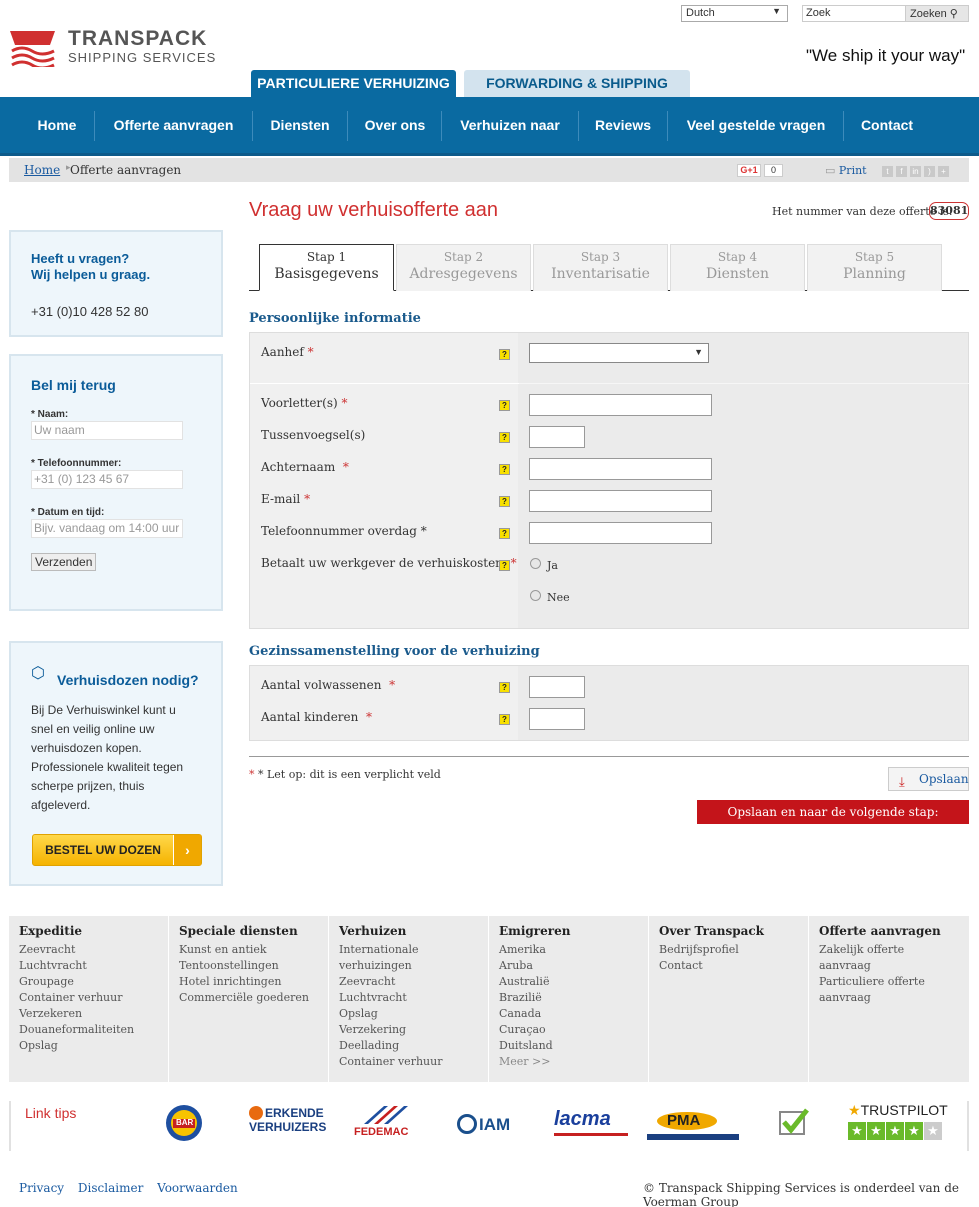 This screenshot has width=979, height=1207. What do you see at coordinates (887, 125) in the screenshot?
I see `nav-contact: Contact` at bounding box center [887, 125].